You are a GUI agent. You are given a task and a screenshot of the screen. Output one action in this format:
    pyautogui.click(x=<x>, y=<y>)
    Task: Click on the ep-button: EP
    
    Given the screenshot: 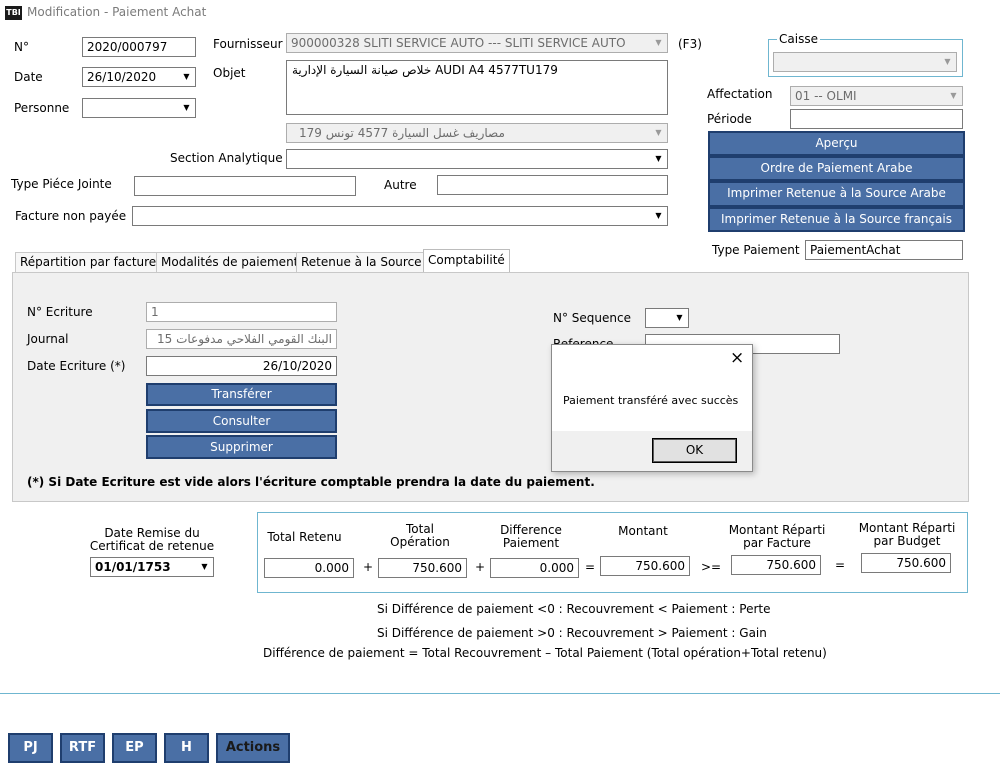 What is the action you would take?
    pyautogui.click(x=134, y=748)
    